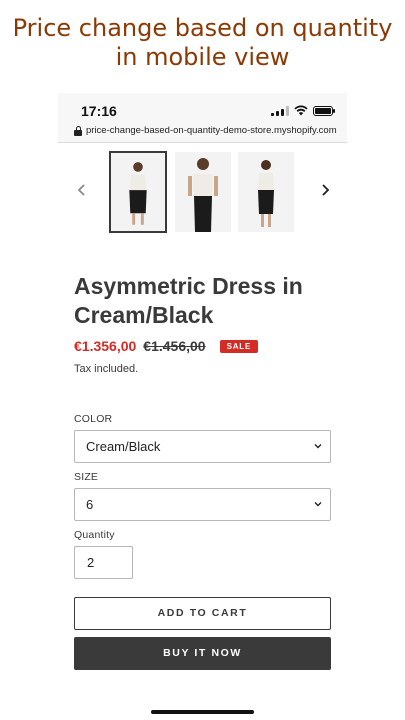 The width and height of the screenshot is (405, 720). I want to click on caption-line-1: Price change based on quantity, so click(202, 28).